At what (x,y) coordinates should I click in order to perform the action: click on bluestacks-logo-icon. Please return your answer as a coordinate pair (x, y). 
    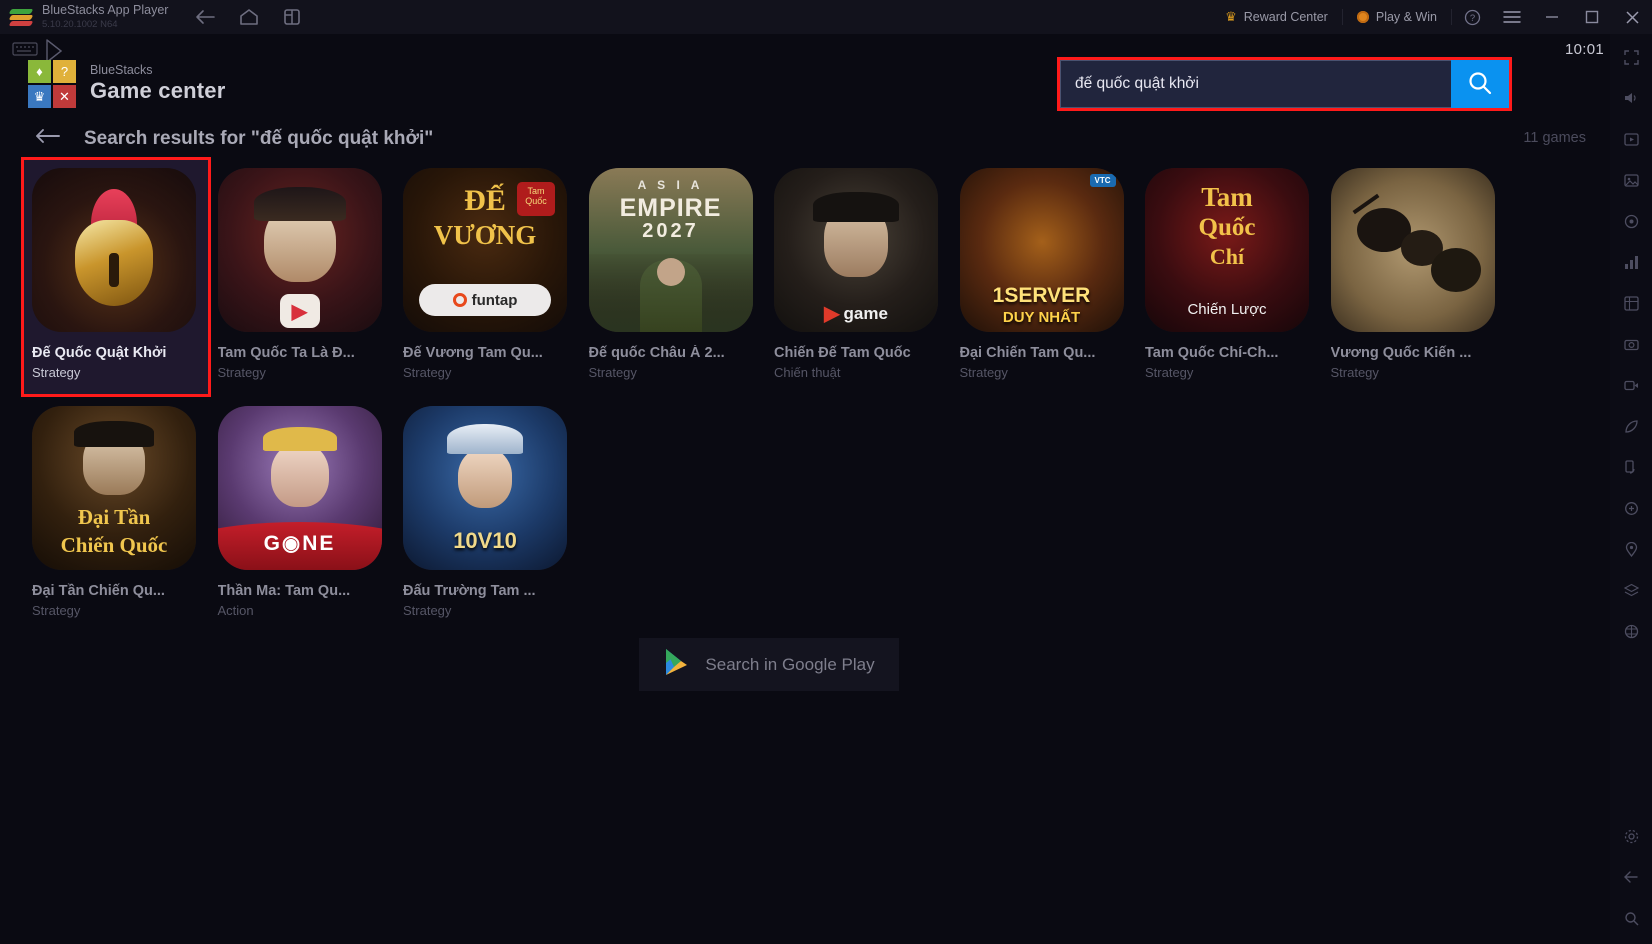
    Looking at the image, I should click on (21, 17).